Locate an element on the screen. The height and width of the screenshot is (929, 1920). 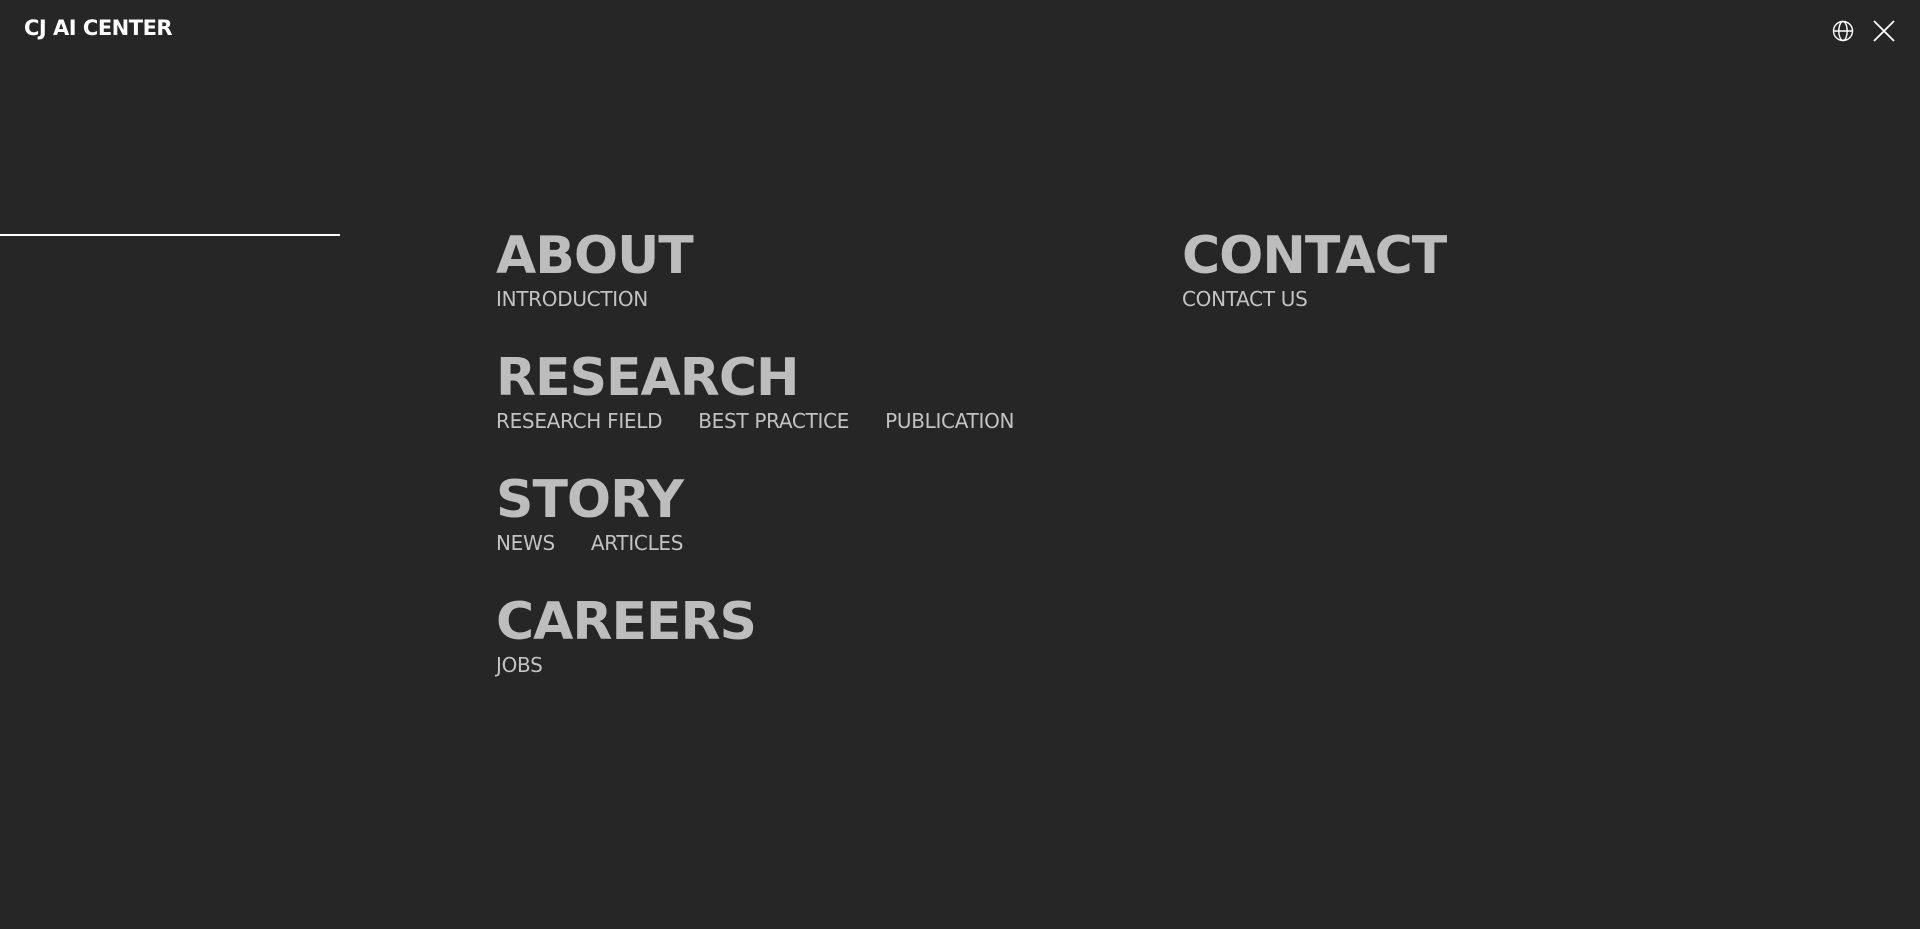
menu-group-story: STORY NEWS ARTICLES is located at coordinates (755, 512).